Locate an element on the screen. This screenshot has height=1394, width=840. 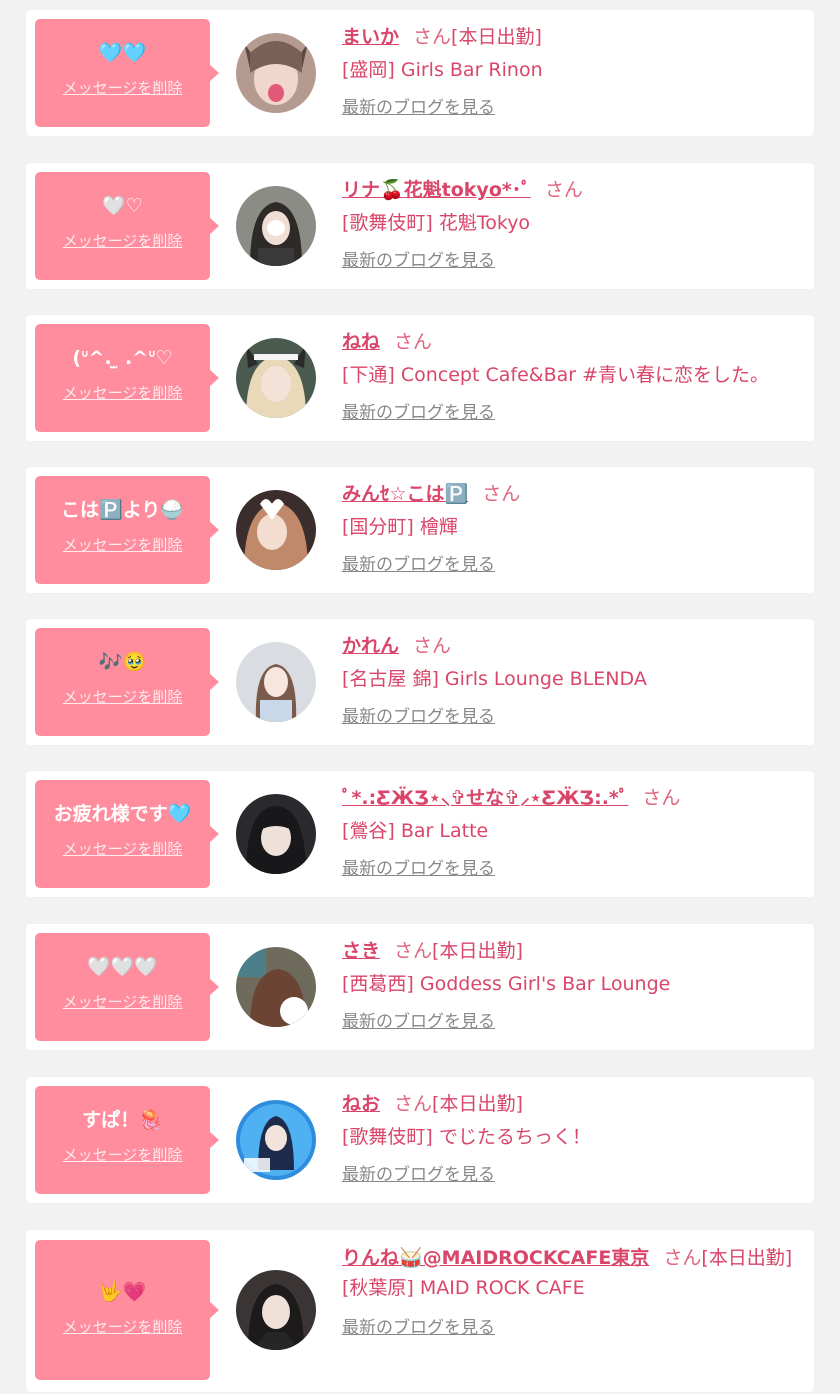
message-text: 🩵🩵 is located at coordinates (122, 53).